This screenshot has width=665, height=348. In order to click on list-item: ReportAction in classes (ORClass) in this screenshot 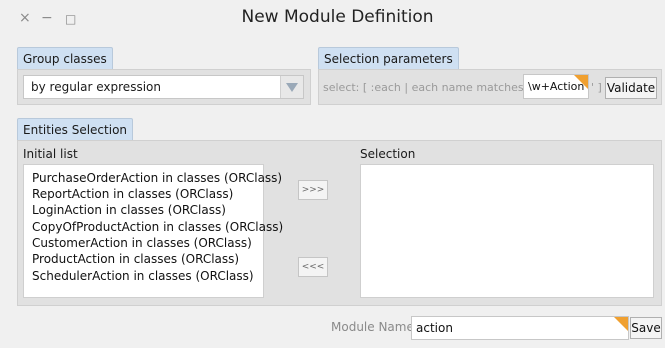, I will do `click(132, 194)`.